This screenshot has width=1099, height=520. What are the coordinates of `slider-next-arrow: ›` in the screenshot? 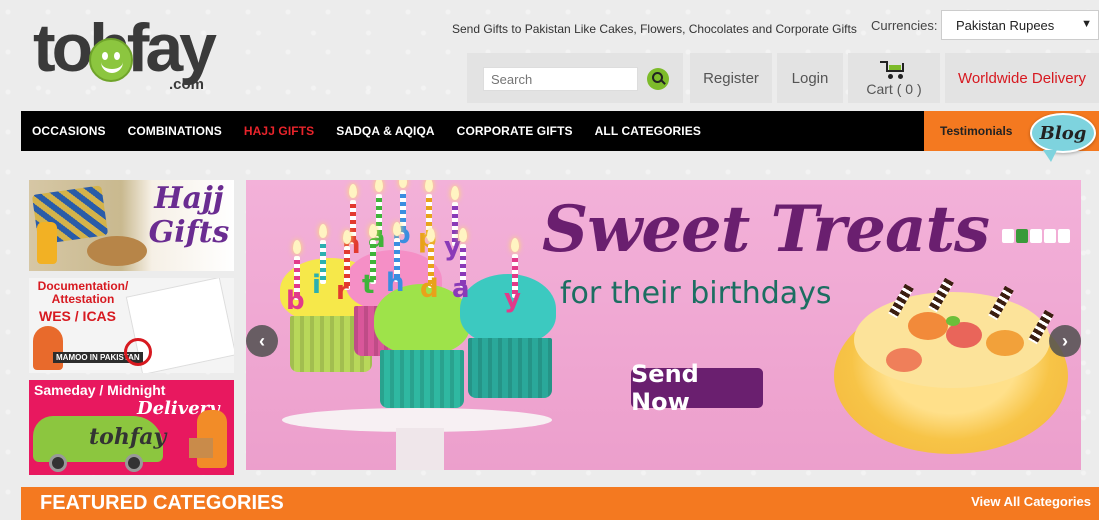 It's located at (1065, 341).